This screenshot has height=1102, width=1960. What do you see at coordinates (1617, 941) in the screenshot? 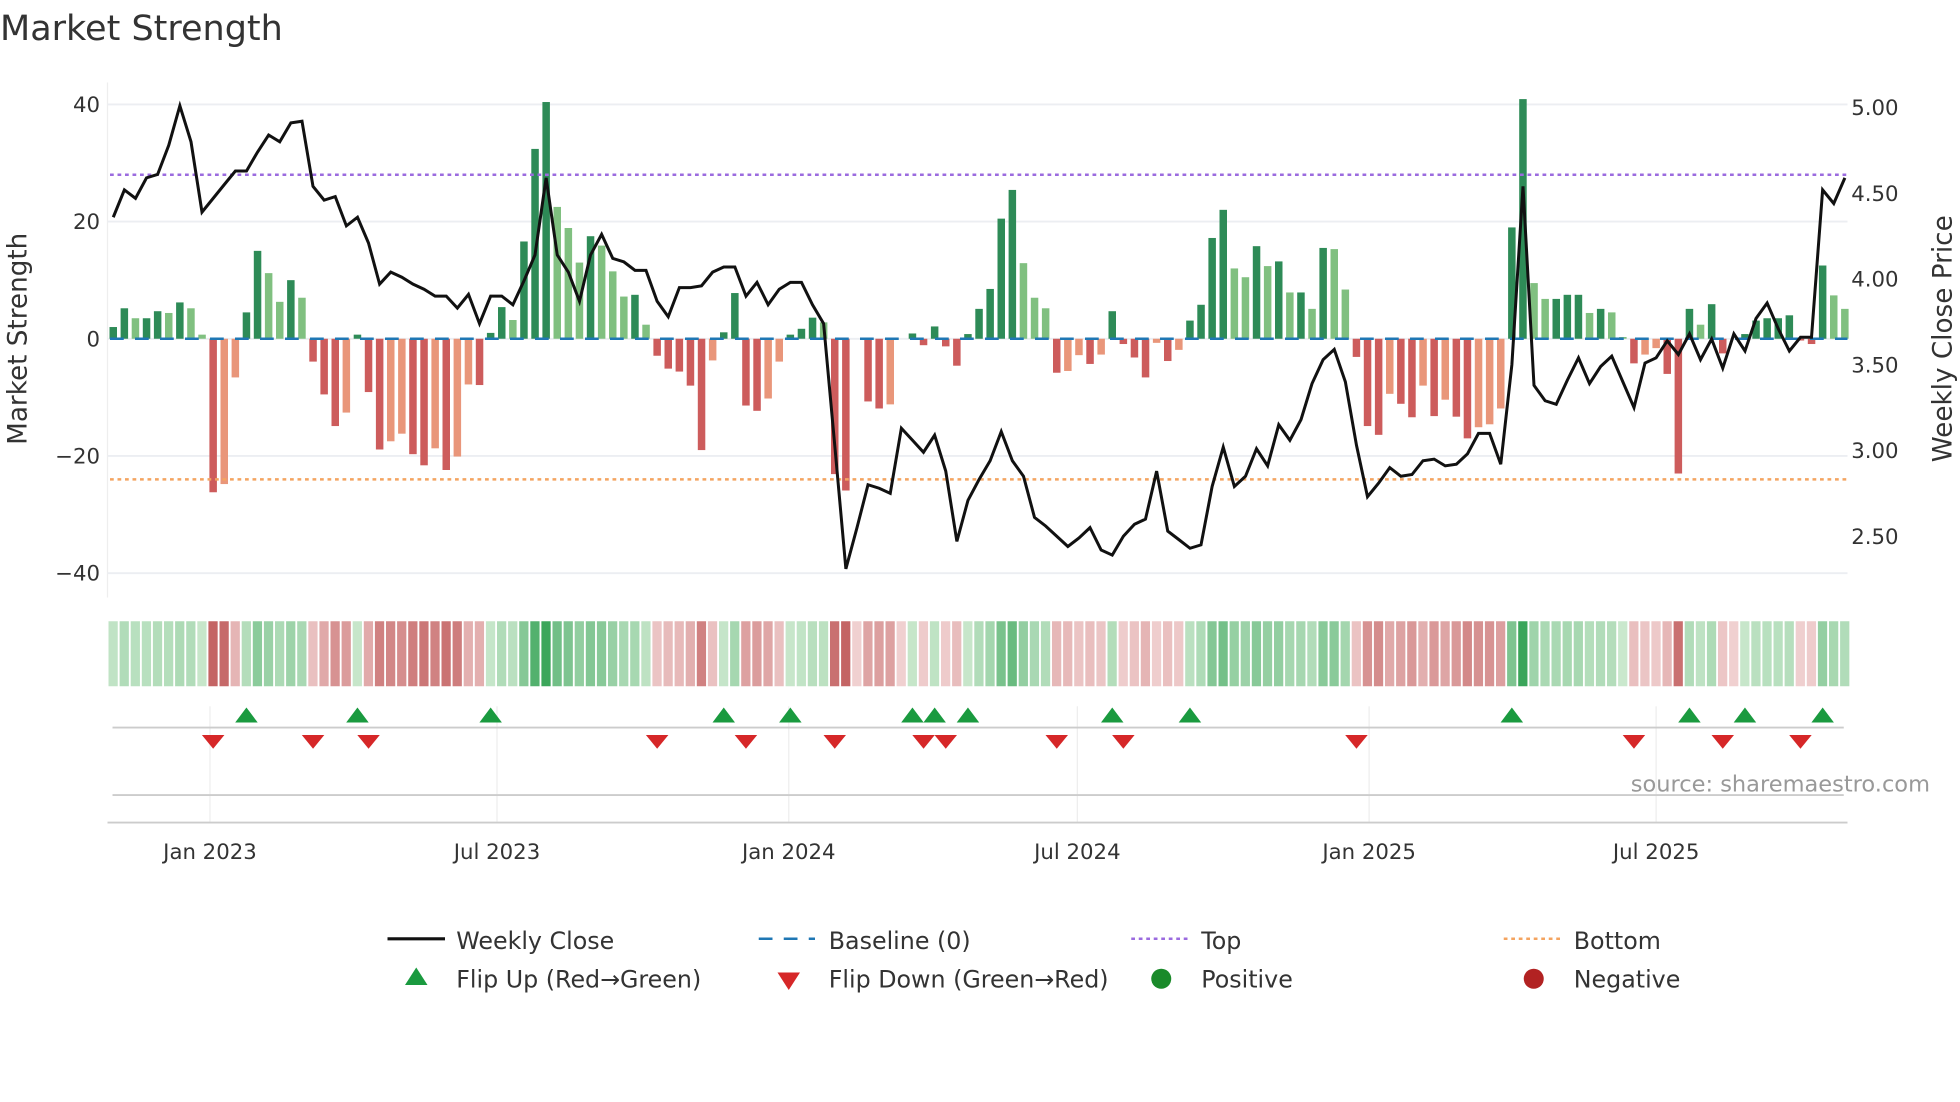
I see `legend-bottom: Bottom` at bounding box center [1617, 941].